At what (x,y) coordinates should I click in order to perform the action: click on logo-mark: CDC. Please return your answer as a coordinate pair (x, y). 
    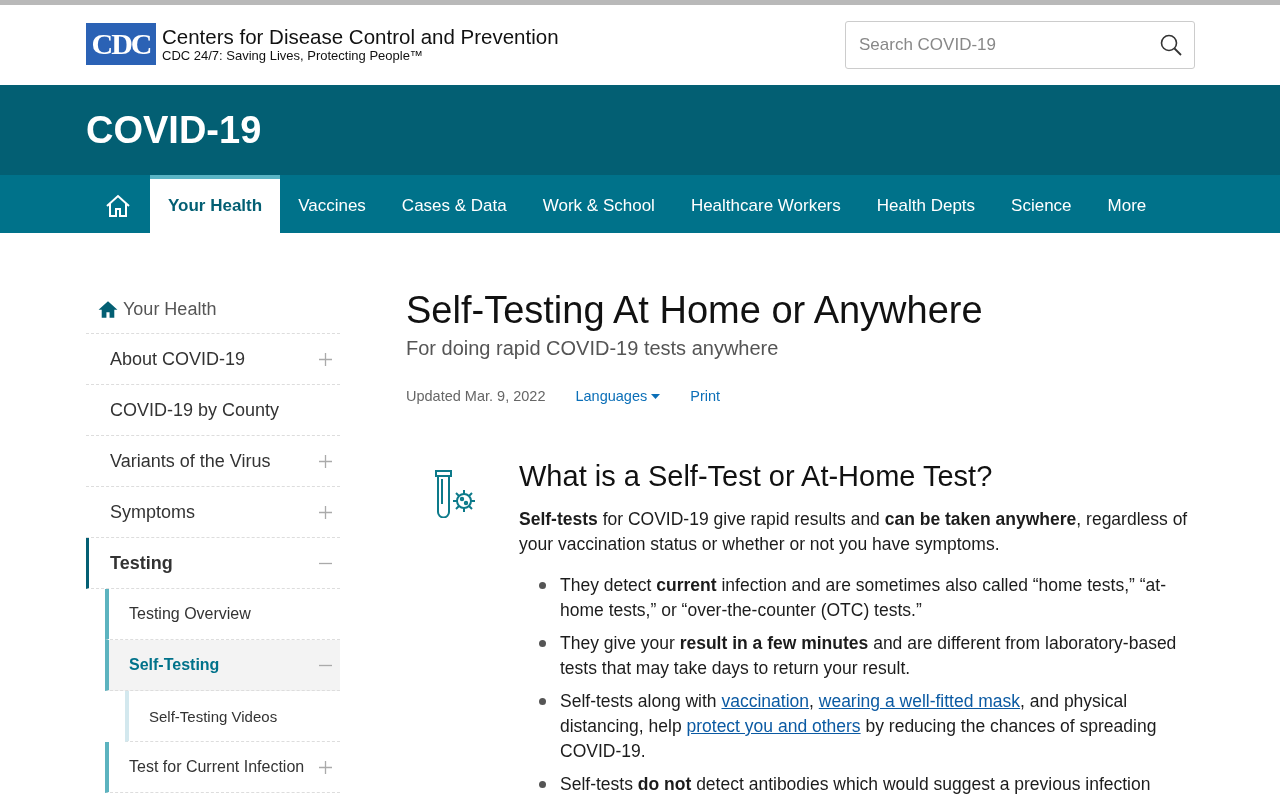
    Looking at the image, I should click on (121, 44).